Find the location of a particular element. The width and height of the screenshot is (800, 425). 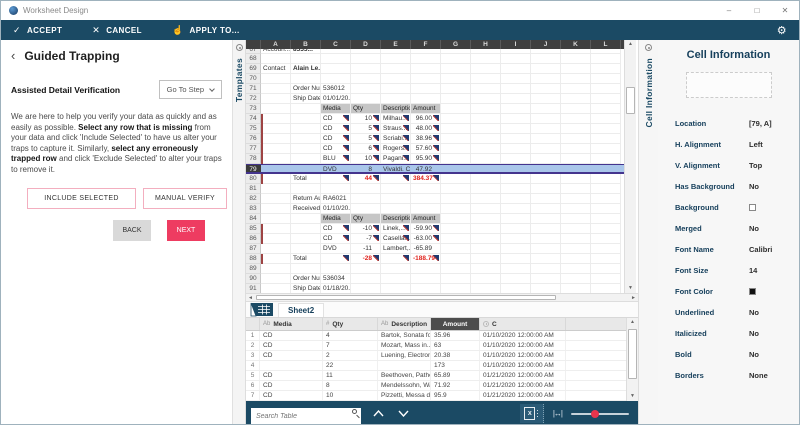

table-column-header-qty: # Qty is located at coordinates (350, 324).